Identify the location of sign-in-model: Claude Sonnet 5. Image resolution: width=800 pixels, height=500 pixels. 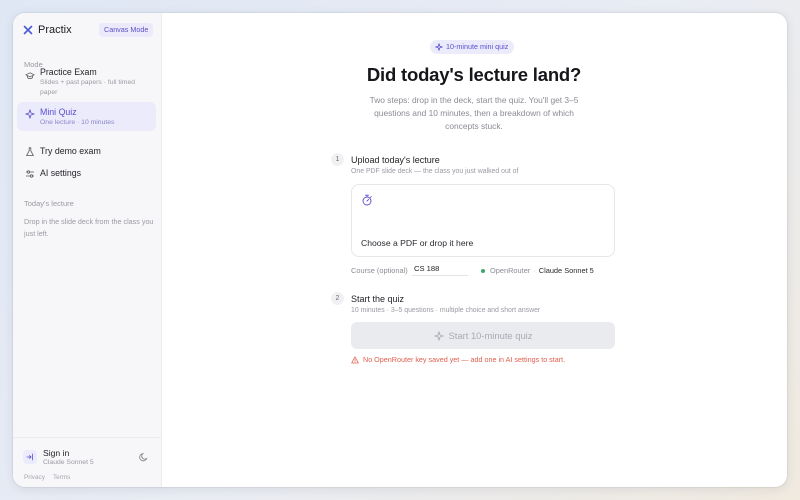
(68, 462).